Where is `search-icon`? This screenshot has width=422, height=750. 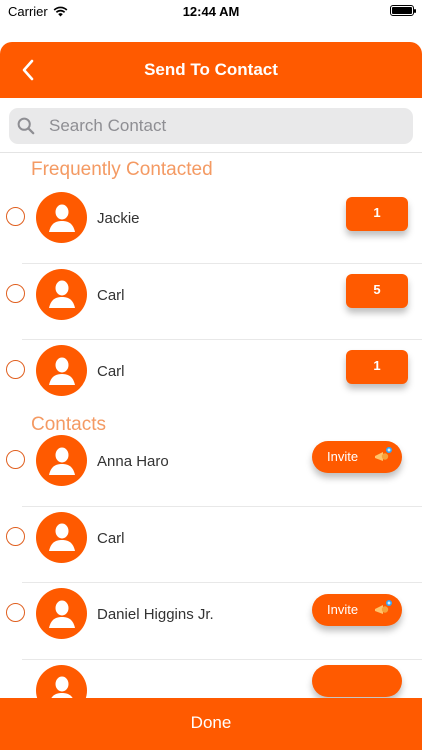
search-icon is located at coordinates (26, 126).